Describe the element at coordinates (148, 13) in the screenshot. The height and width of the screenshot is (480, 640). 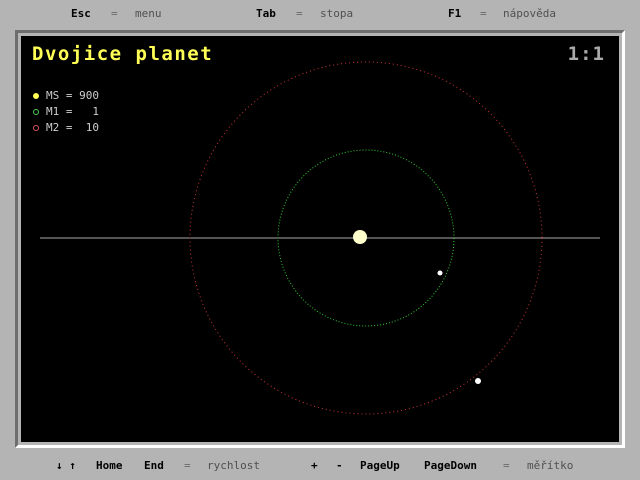
I see `esc-action-menu: menu` at that location.